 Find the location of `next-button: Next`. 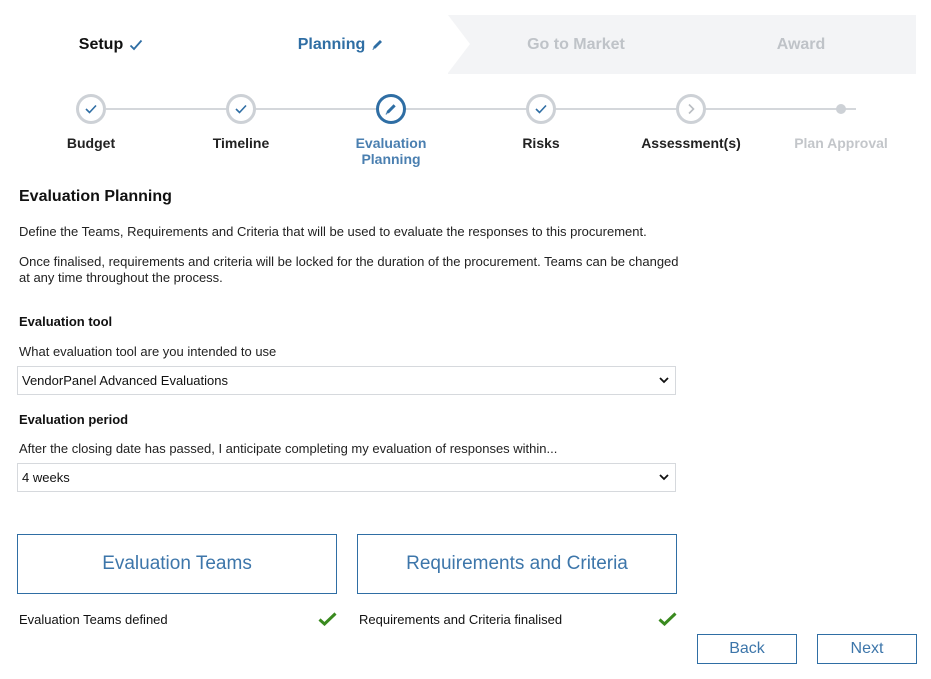

next-button: Next is located at coordinates (867, 649).